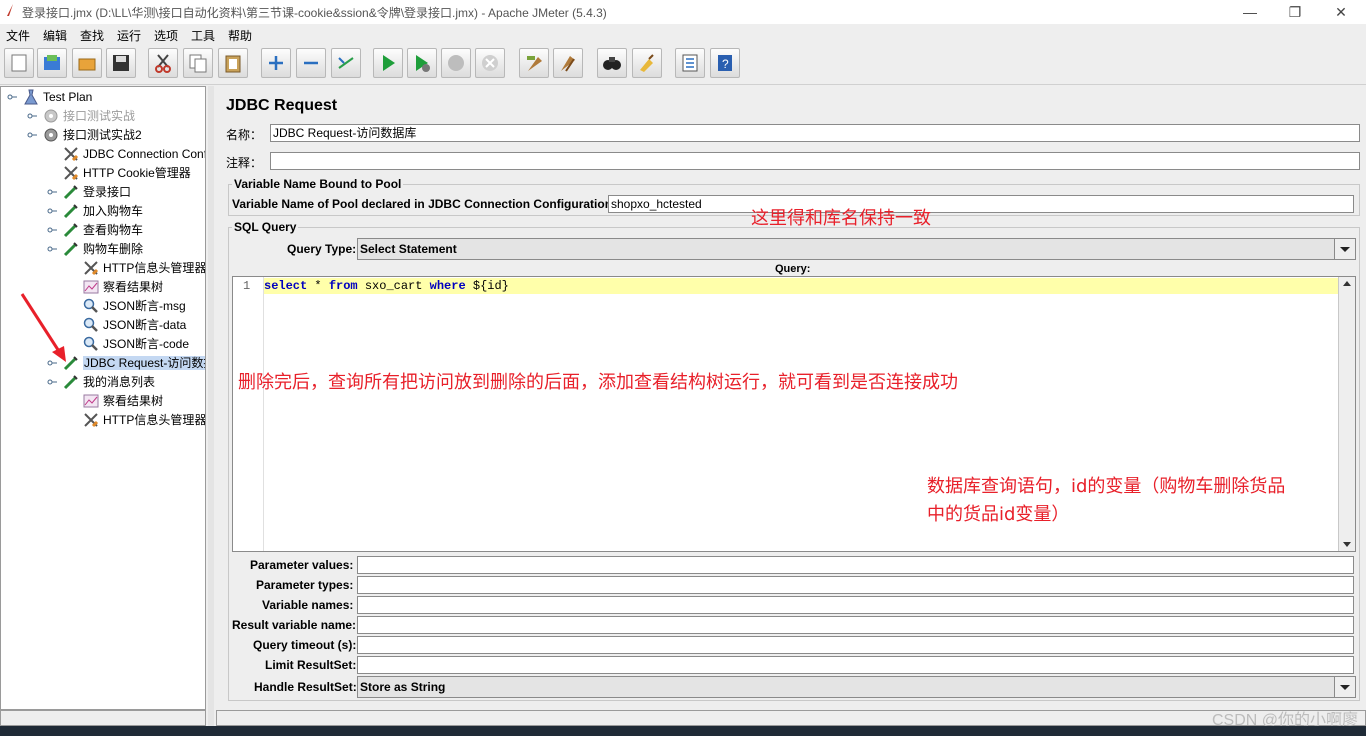 Image resolution: width=1366 pixels, height=736 pixels. I want to click on copy-button, so click(198, 63).